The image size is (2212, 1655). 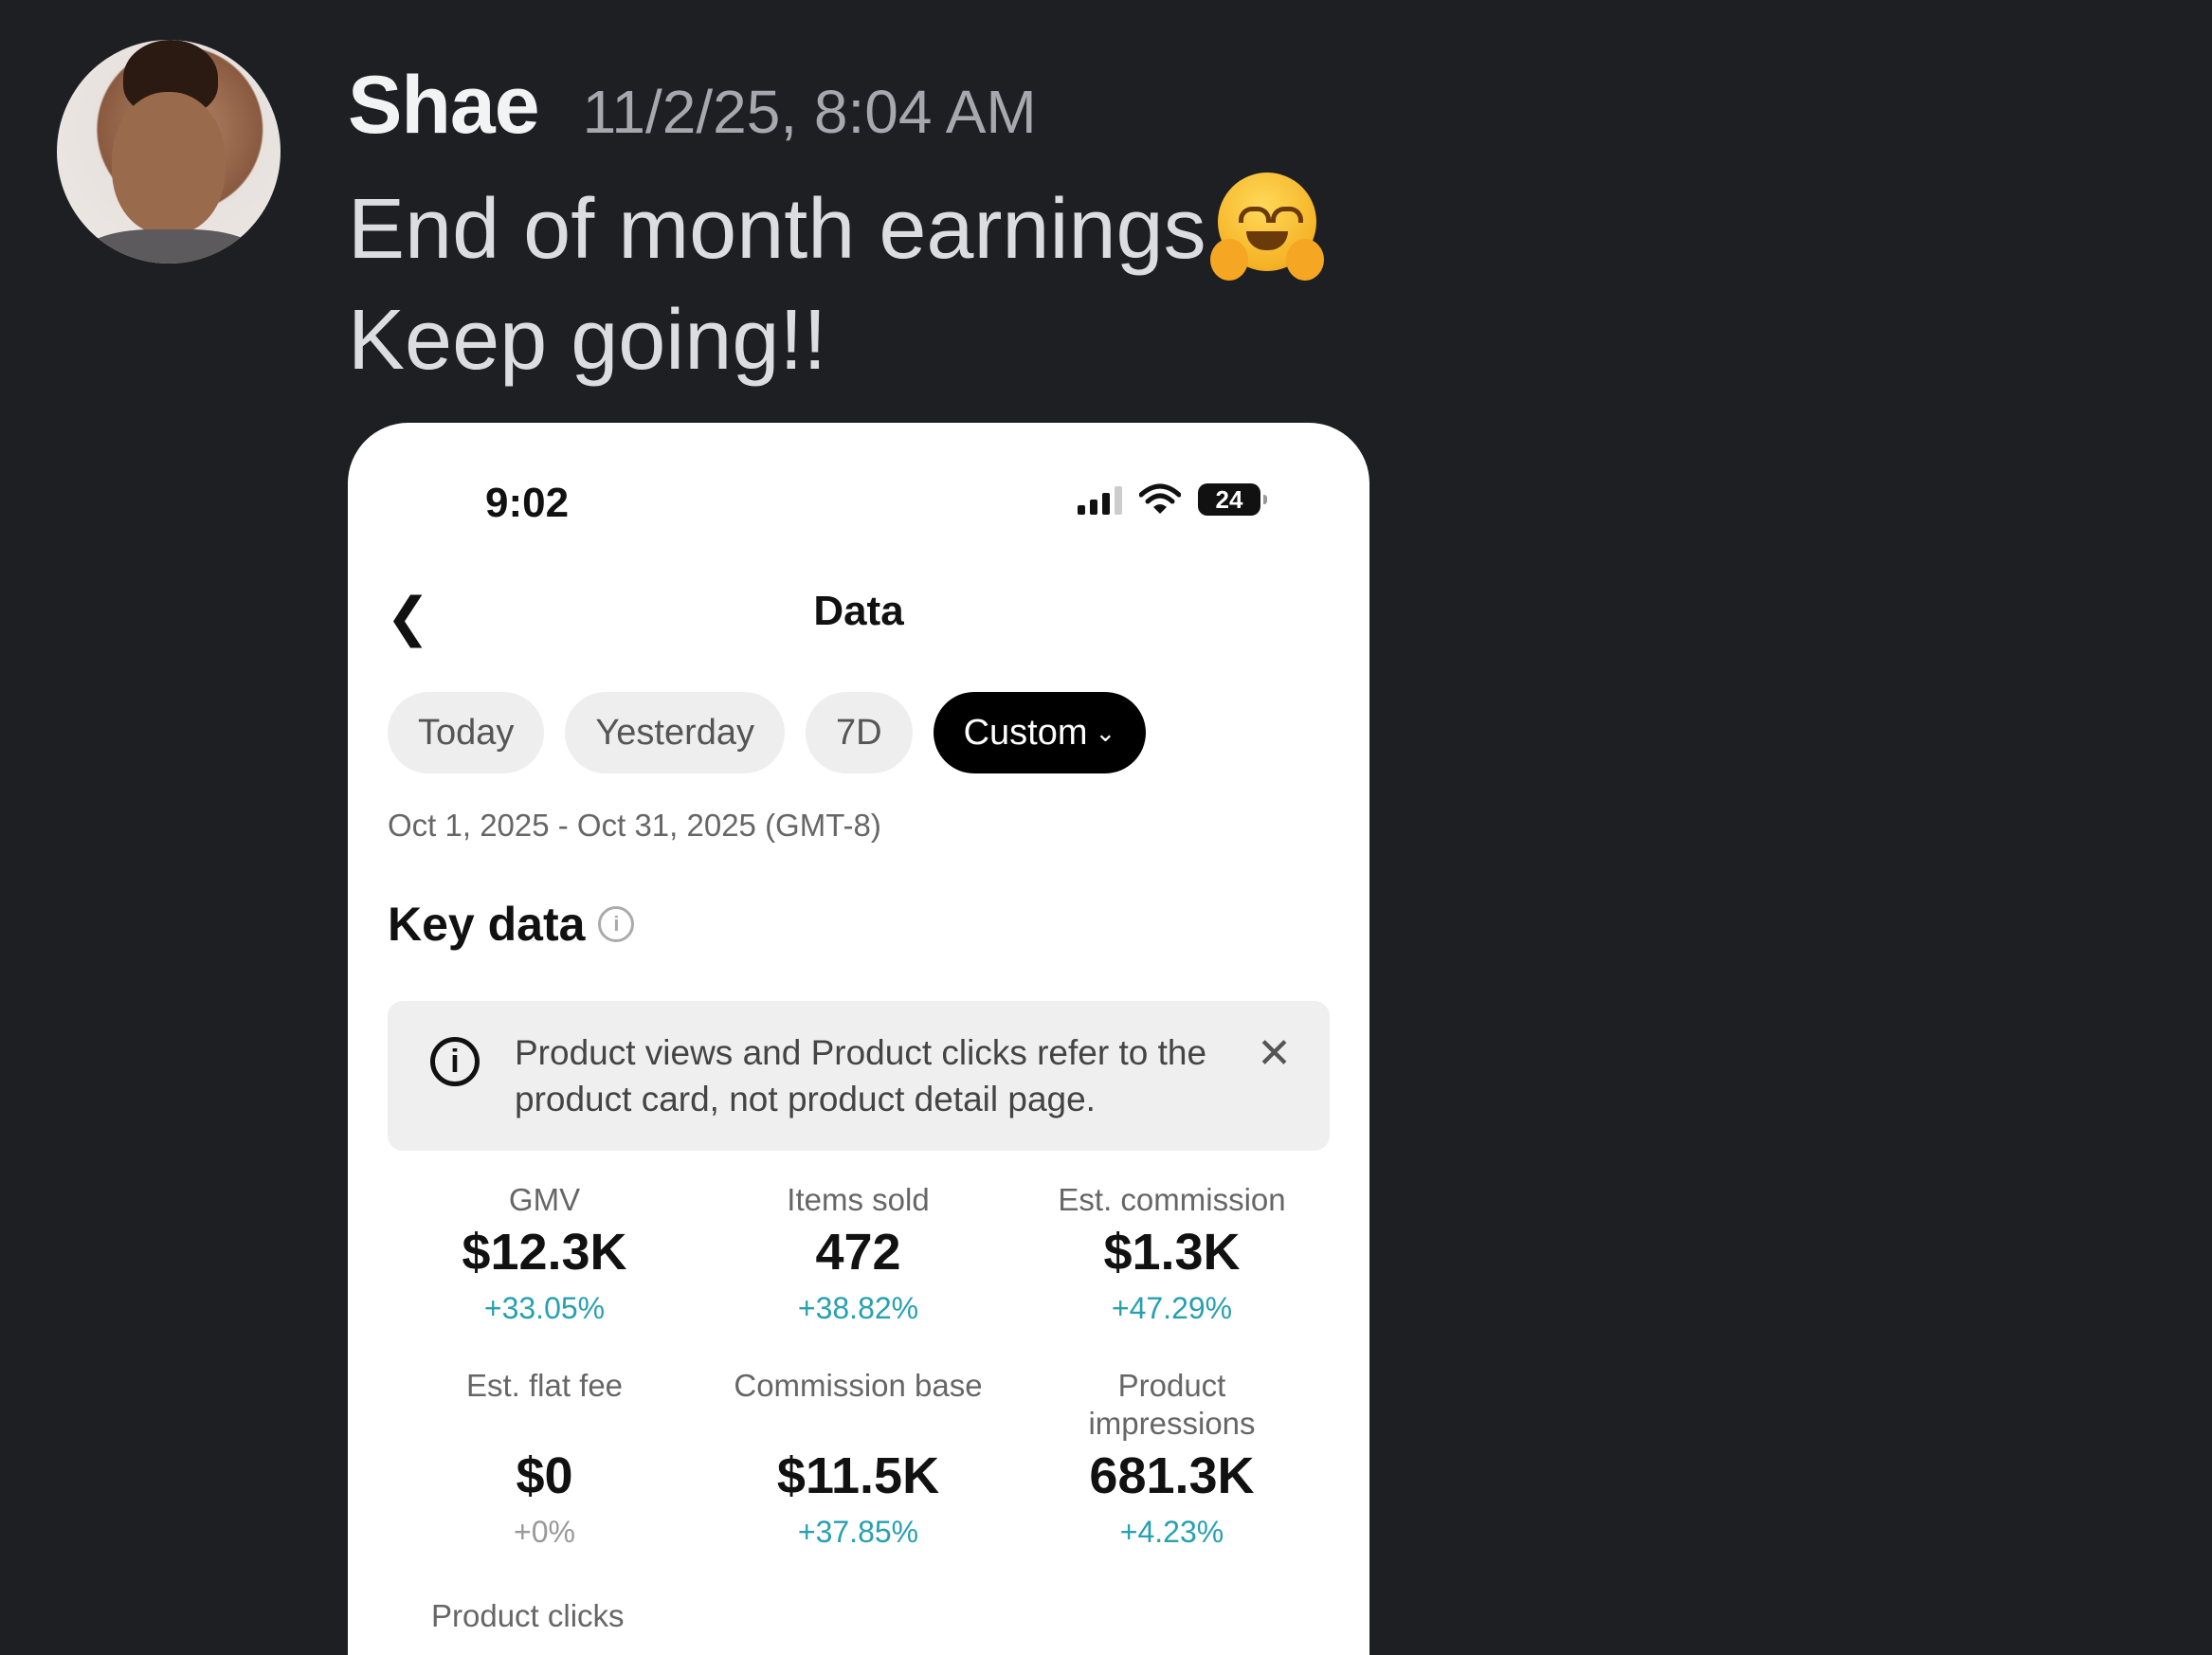 What do you see at coordinates (544, 1308) in the screenshot?
I see `metric-change: +33.05%` at bounding box center [544, 1308].